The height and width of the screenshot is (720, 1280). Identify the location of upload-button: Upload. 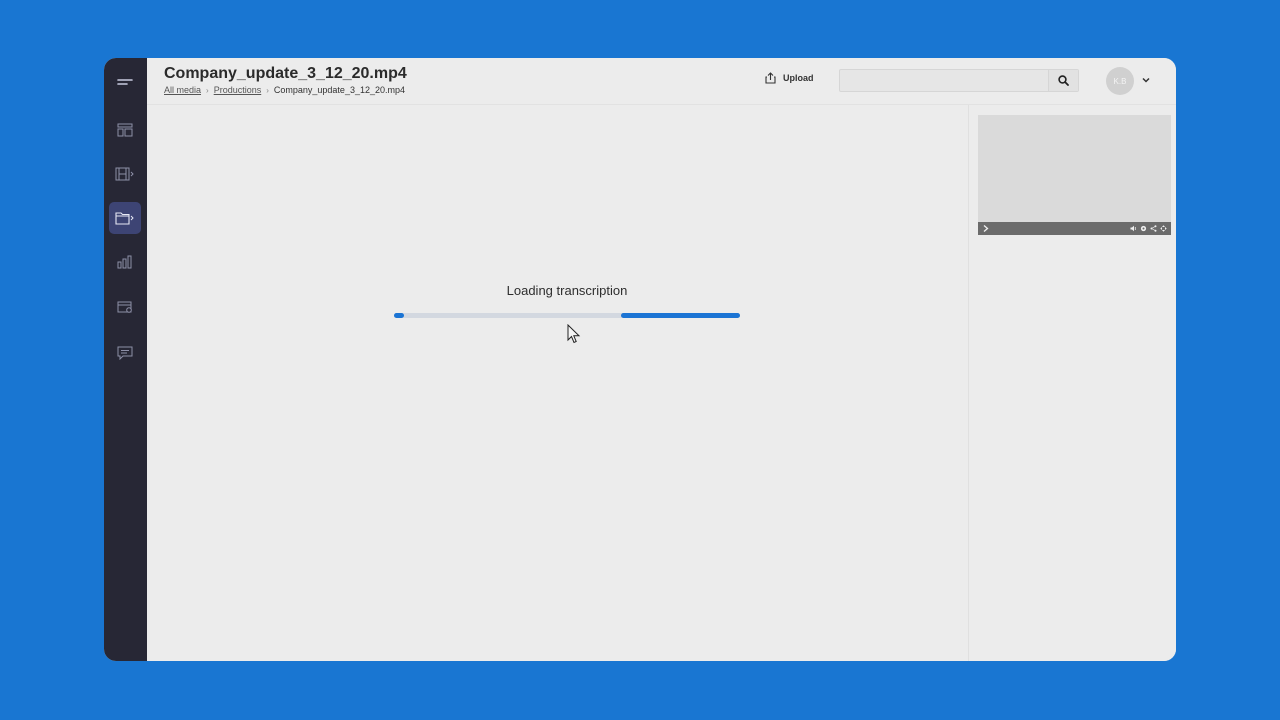
(789, 78).